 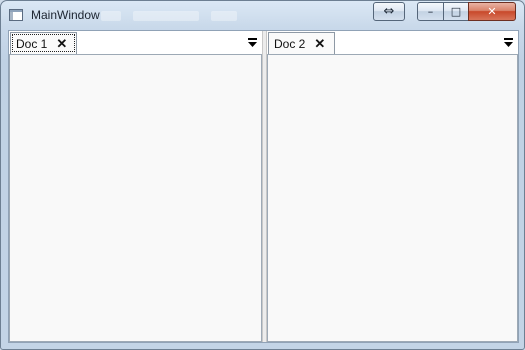 What do you see at coordinates (16, 15) in the screenshot?
I see `window-app-icon` at bounding box center [16, 15].